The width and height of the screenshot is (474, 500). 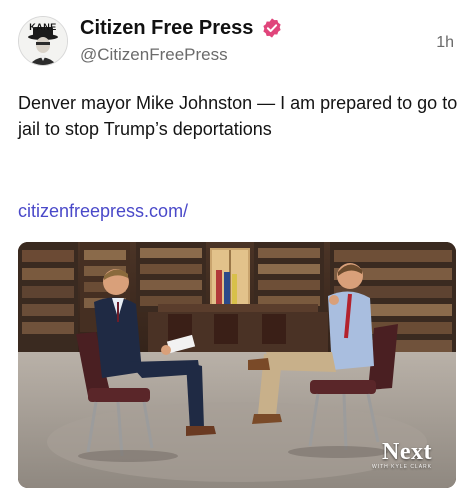 I want to click on name-row: Citizen Free Press, so click(x=181, y=28).